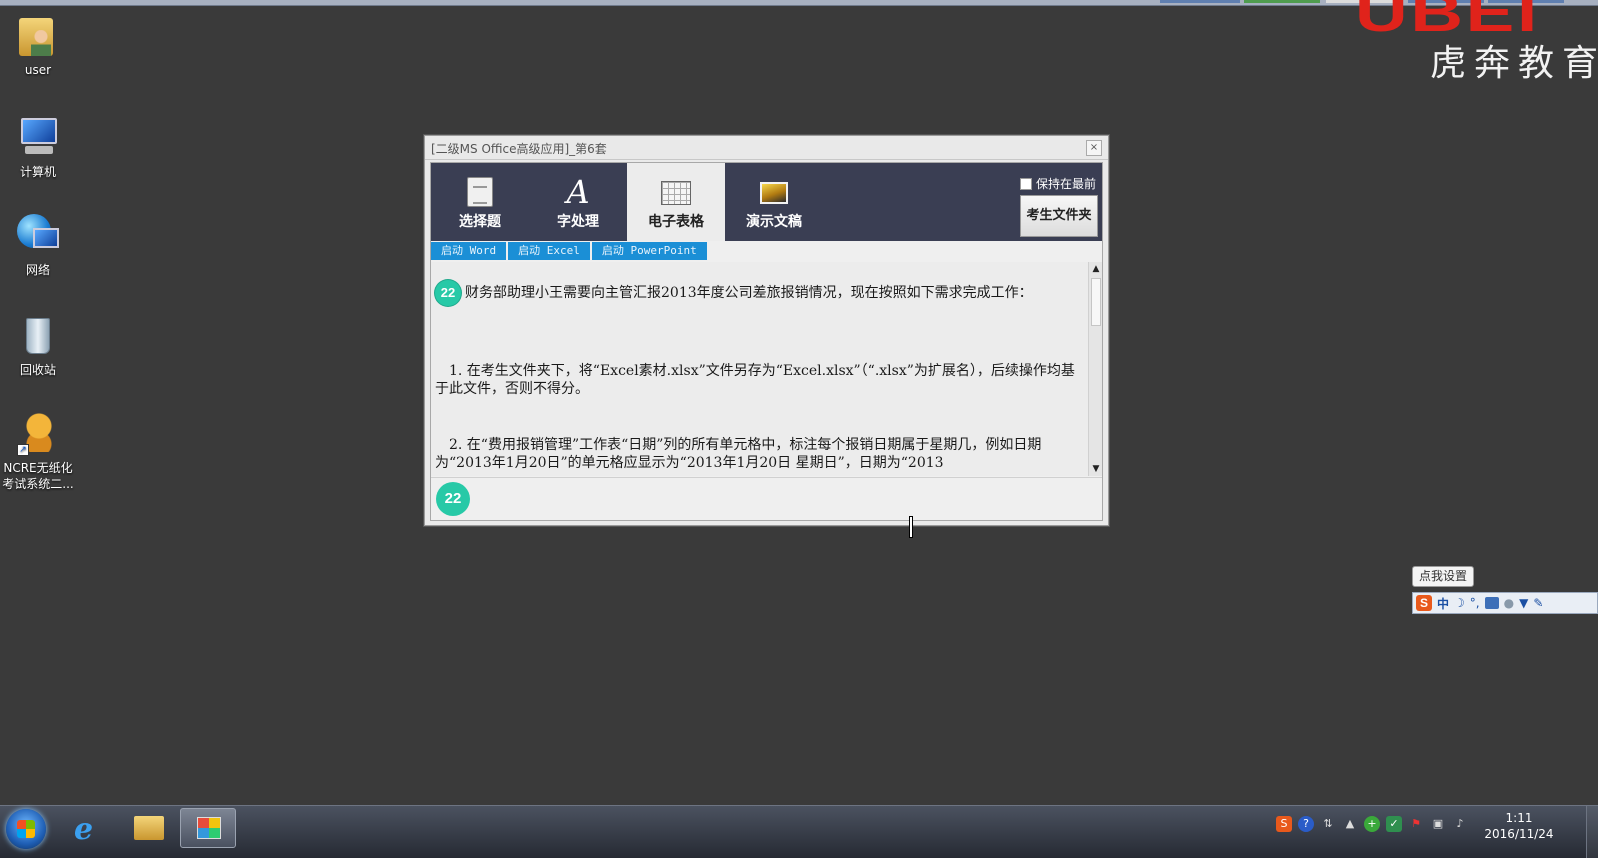 The image size is (1598, 858). Describe the element at coordinates (38, 137) in the screenshot. I see `computer-icon` at that location.